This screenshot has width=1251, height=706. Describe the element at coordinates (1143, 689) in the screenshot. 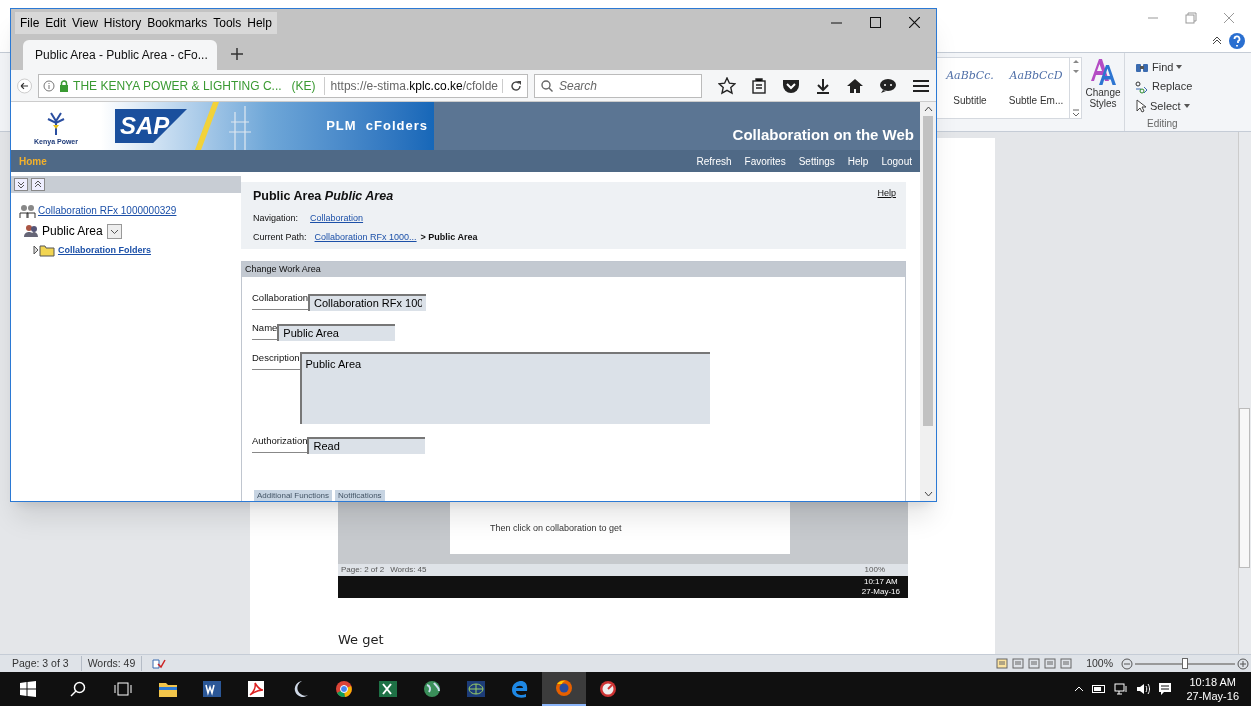

I see `speaker-icon` at that location.